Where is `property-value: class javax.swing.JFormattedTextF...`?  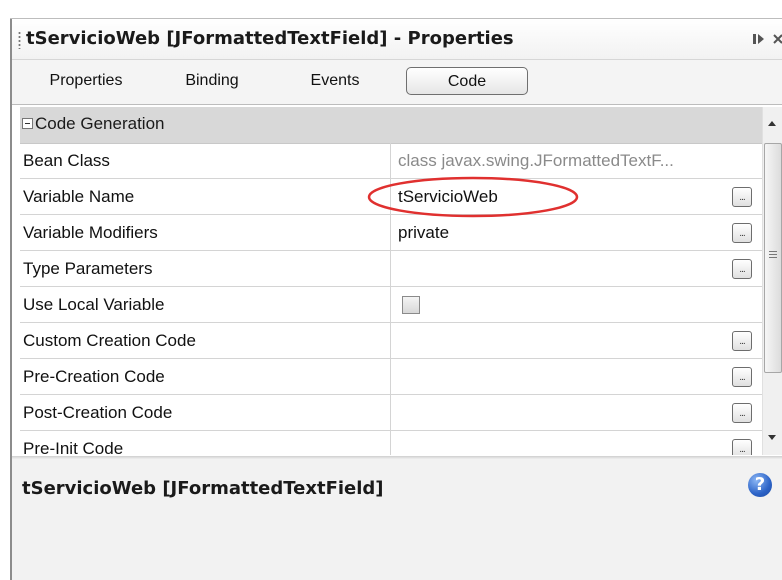
property-value: class javax.swing.JFormattedTextF... is located at coordinates (536, 160).